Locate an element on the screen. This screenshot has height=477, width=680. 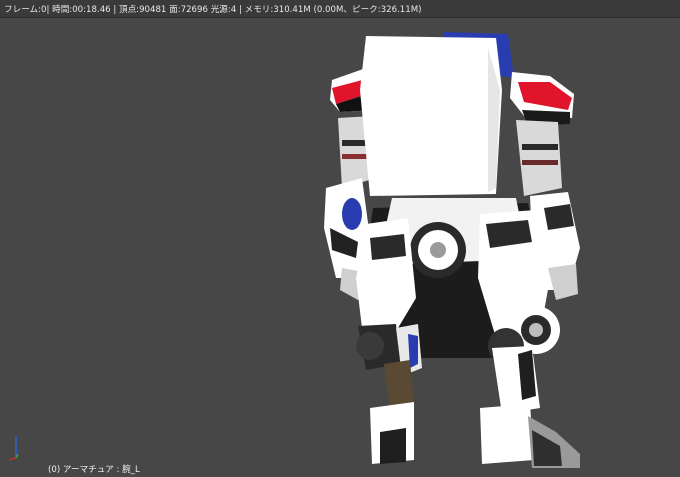
xyz-axis-icon is located at coordinates (13, 448).